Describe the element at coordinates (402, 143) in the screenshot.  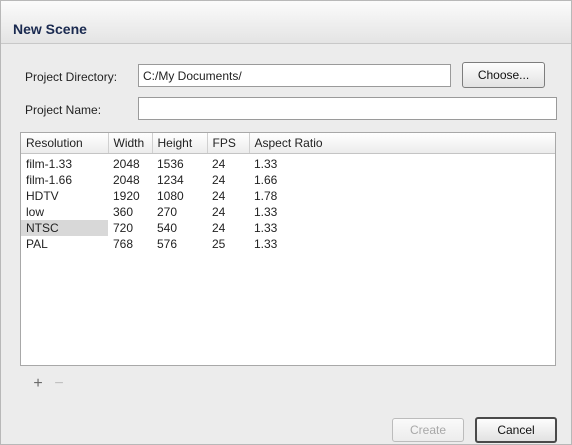
I see `column-header-aspect-ratio: Aspect Ratio` at that location.